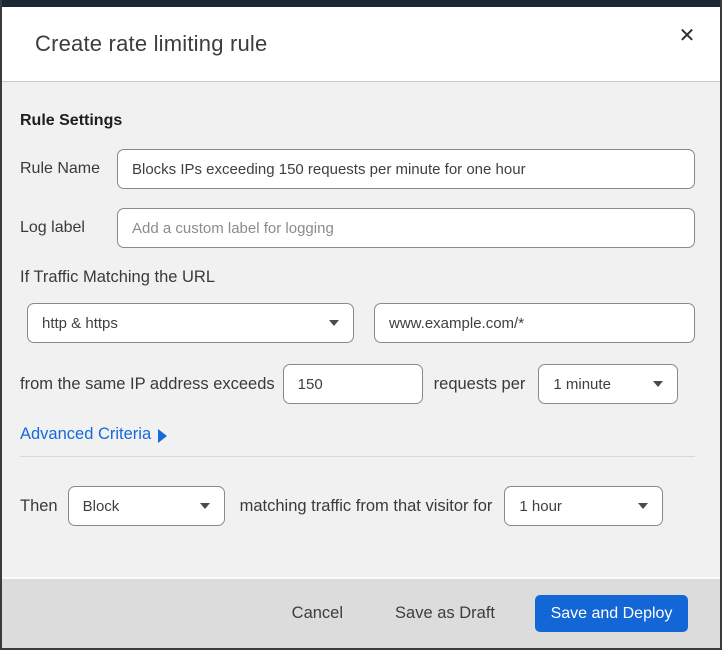  Describe the element at coordinates (86, 434) in the screenshot. I see `advanced-criteria-label: Advanced Criteria` at that location.